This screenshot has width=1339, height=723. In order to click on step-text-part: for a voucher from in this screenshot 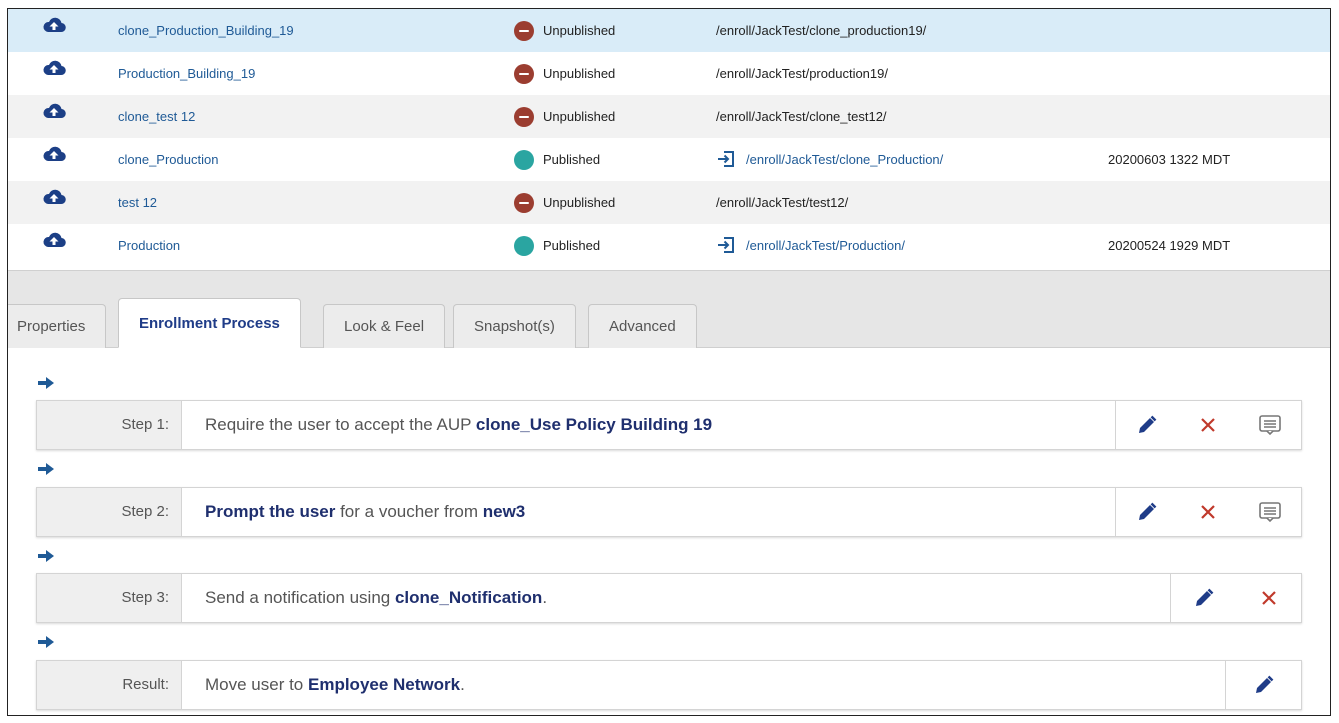, I will do `click(409, 511)`.